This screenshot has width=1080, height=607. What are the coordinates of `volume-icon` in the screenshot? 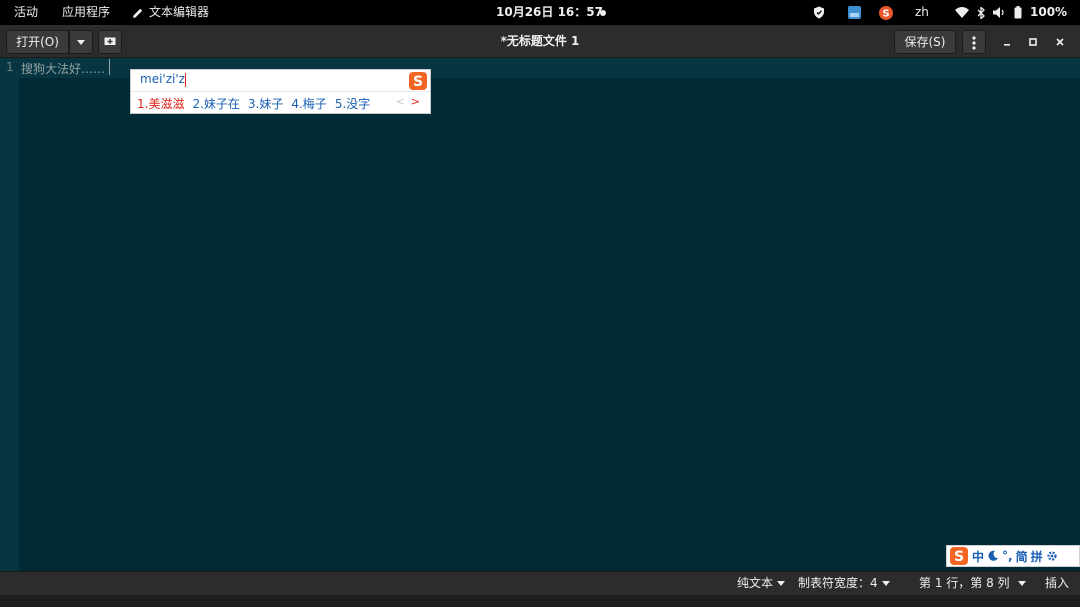 It's located at (998, 12).